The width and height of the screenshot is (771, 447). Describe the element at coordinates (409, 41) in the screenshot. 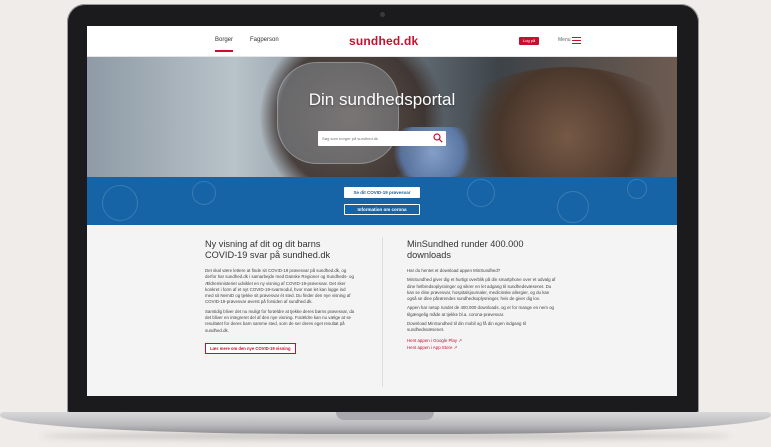

I see `logo-domain: .dk` at that location.